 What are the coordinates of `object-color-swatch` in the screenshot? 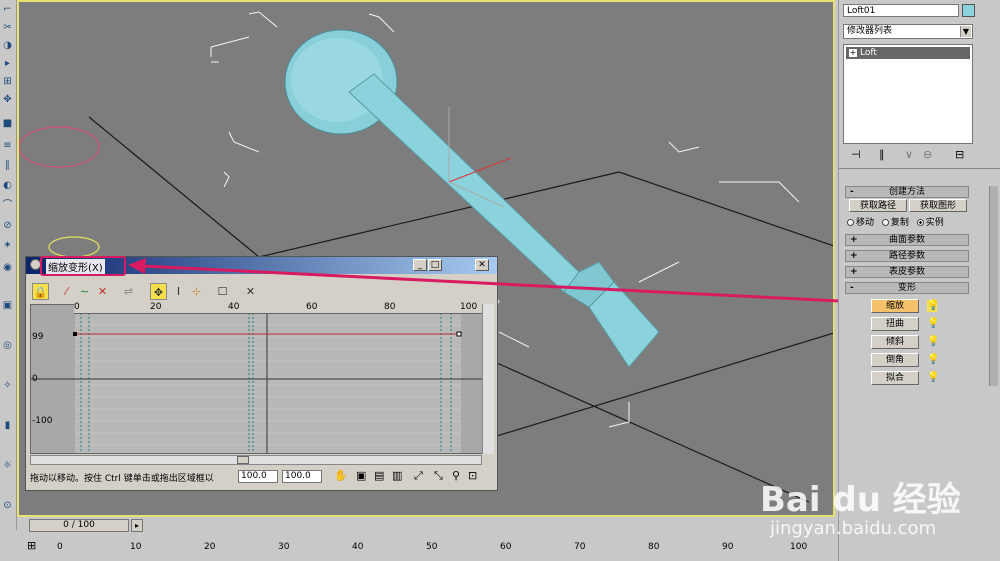 It's located at (968, 10).